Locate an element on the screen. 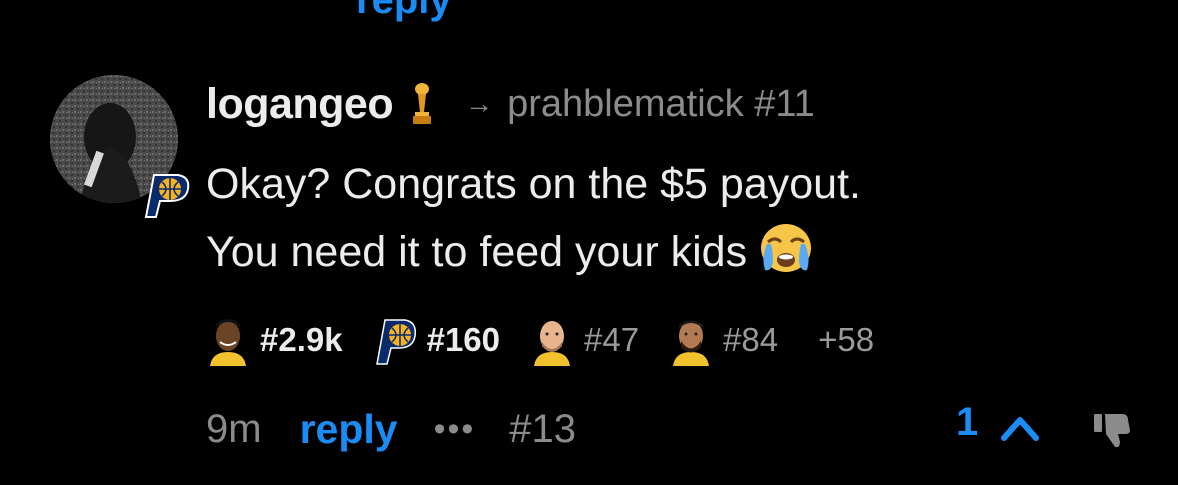 This screenshot has width=1178, height=485. badge-label: #84 is located at coordinates (751, 339).